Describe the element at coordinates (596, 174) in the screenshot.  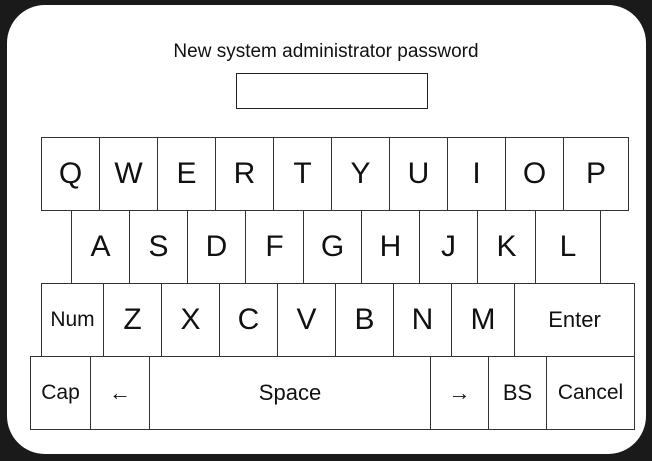
I see `key-p: P` at that location.